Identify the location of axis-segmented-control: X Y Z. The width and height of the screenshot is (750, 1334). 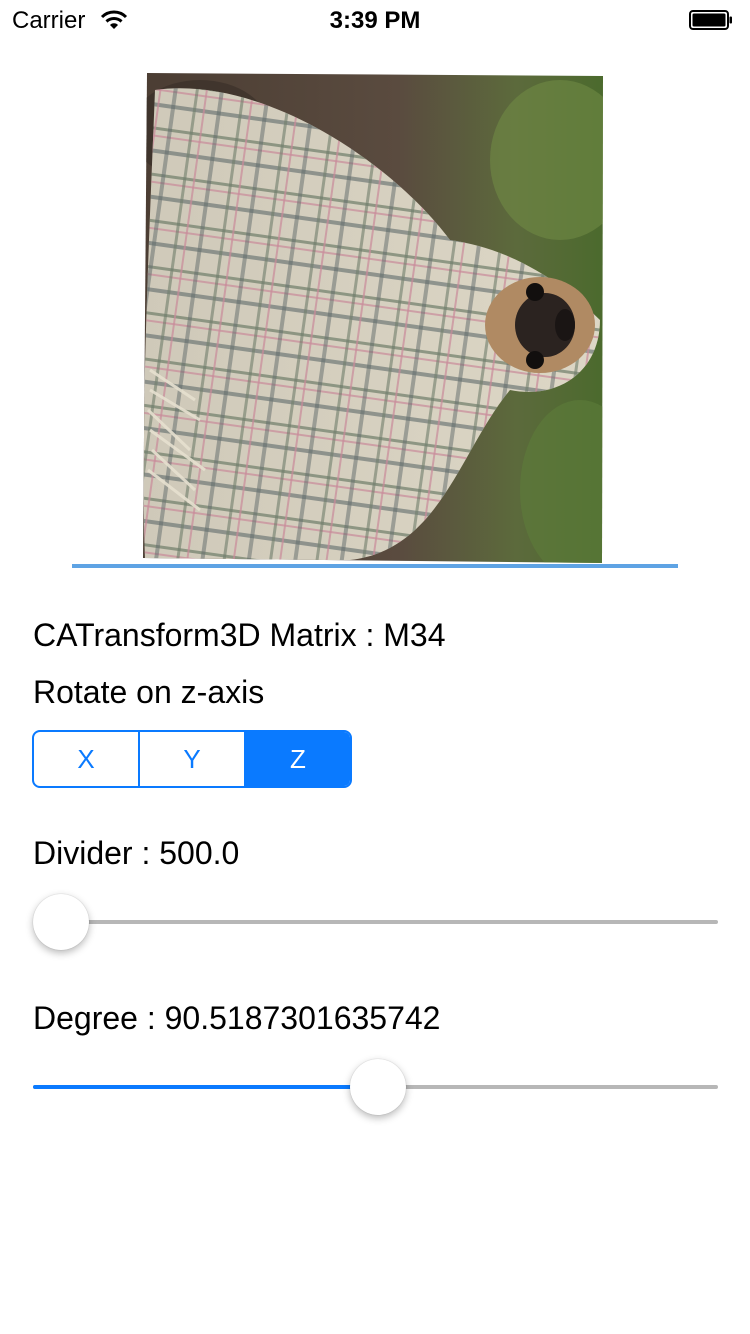
(192, 759).